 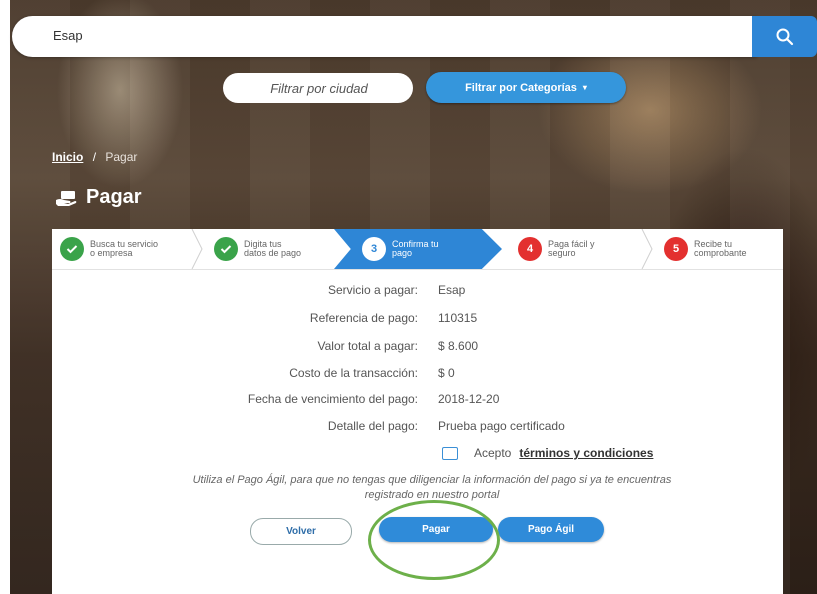 I want to click on step-2: Digita tus datos de pago, so click(x=274, y=249).